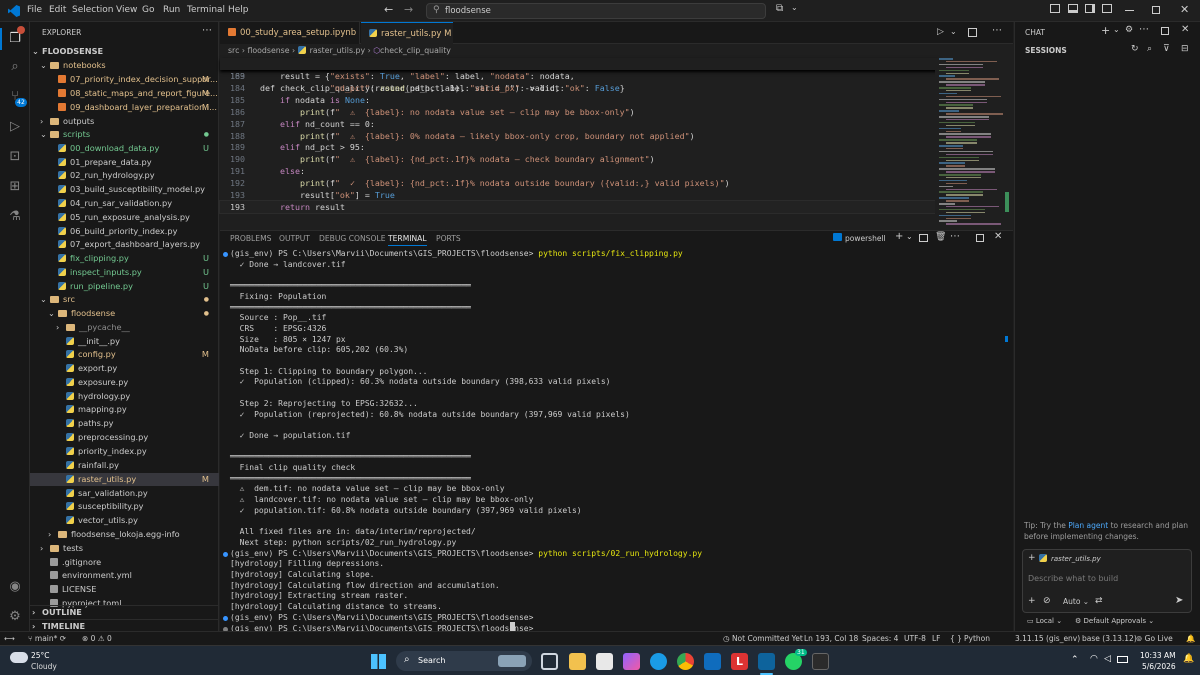  What do you see at coordinates (207, 30) in the screenshot?
I see `more-actions-icon: ⋯` at bounding box center [207, 30].